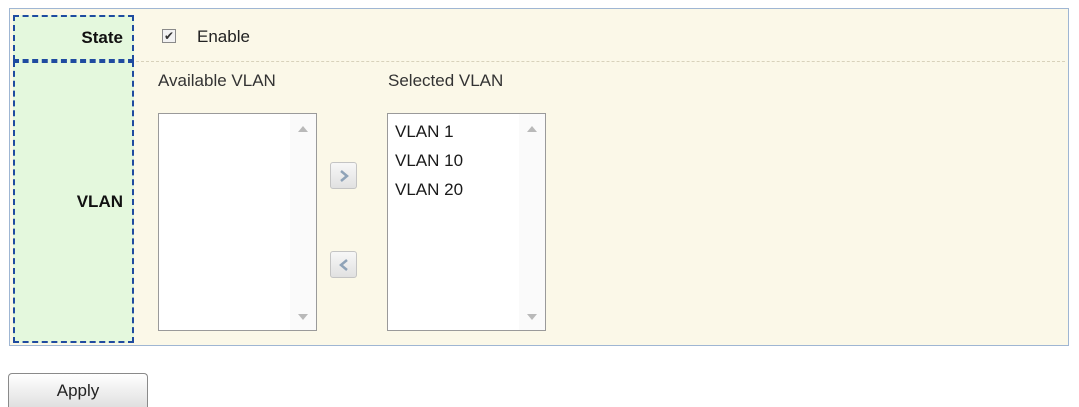  I want to click on vlan-label-text: VLAN, so click(99, 201).